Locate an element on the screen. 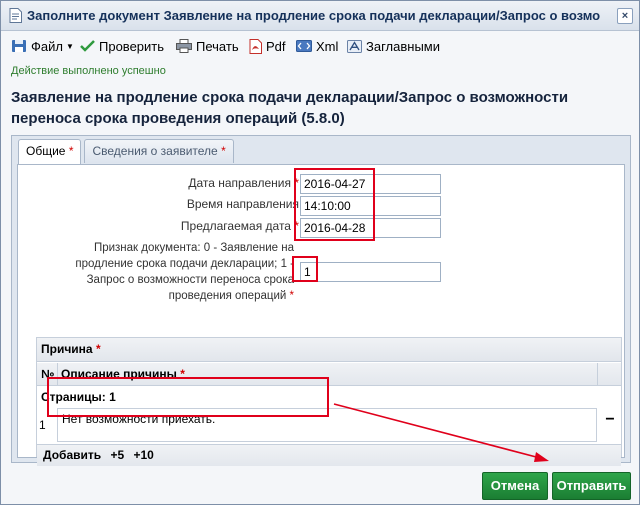  close-button: × is located at coordinates (625, 16).